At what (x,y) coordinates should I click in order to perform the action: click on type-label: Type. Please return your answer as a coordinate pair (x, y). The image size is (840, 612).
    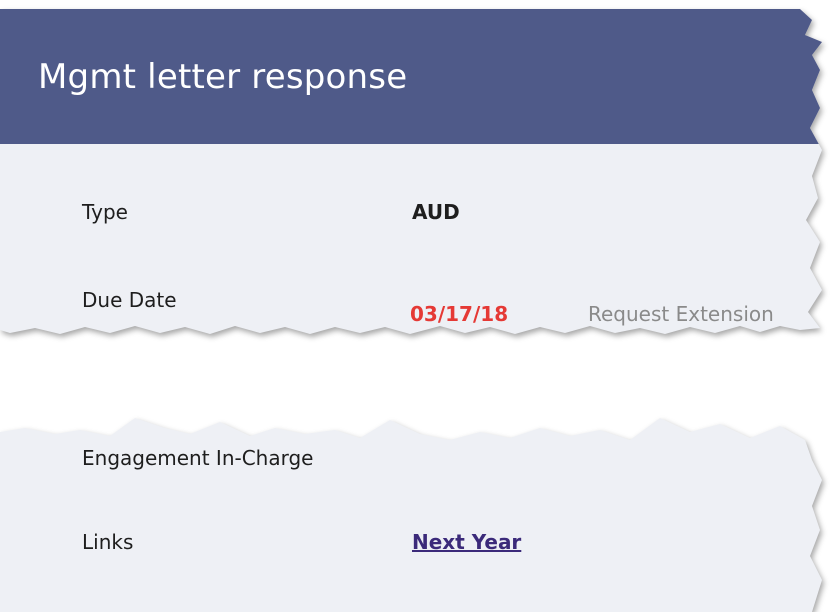
    Looking at the image, I should click on (105, 212).